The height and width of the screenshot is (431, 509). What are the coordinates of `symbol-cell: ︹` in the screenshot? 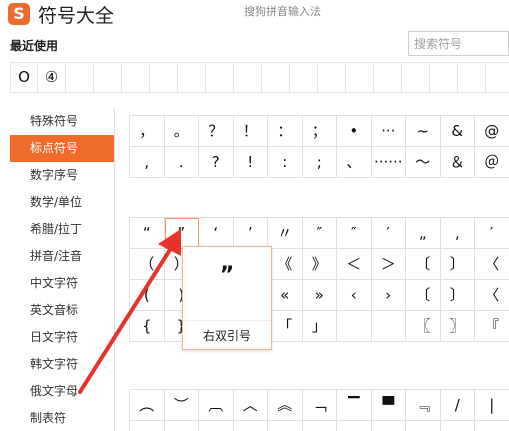 It's located at (216, 405).